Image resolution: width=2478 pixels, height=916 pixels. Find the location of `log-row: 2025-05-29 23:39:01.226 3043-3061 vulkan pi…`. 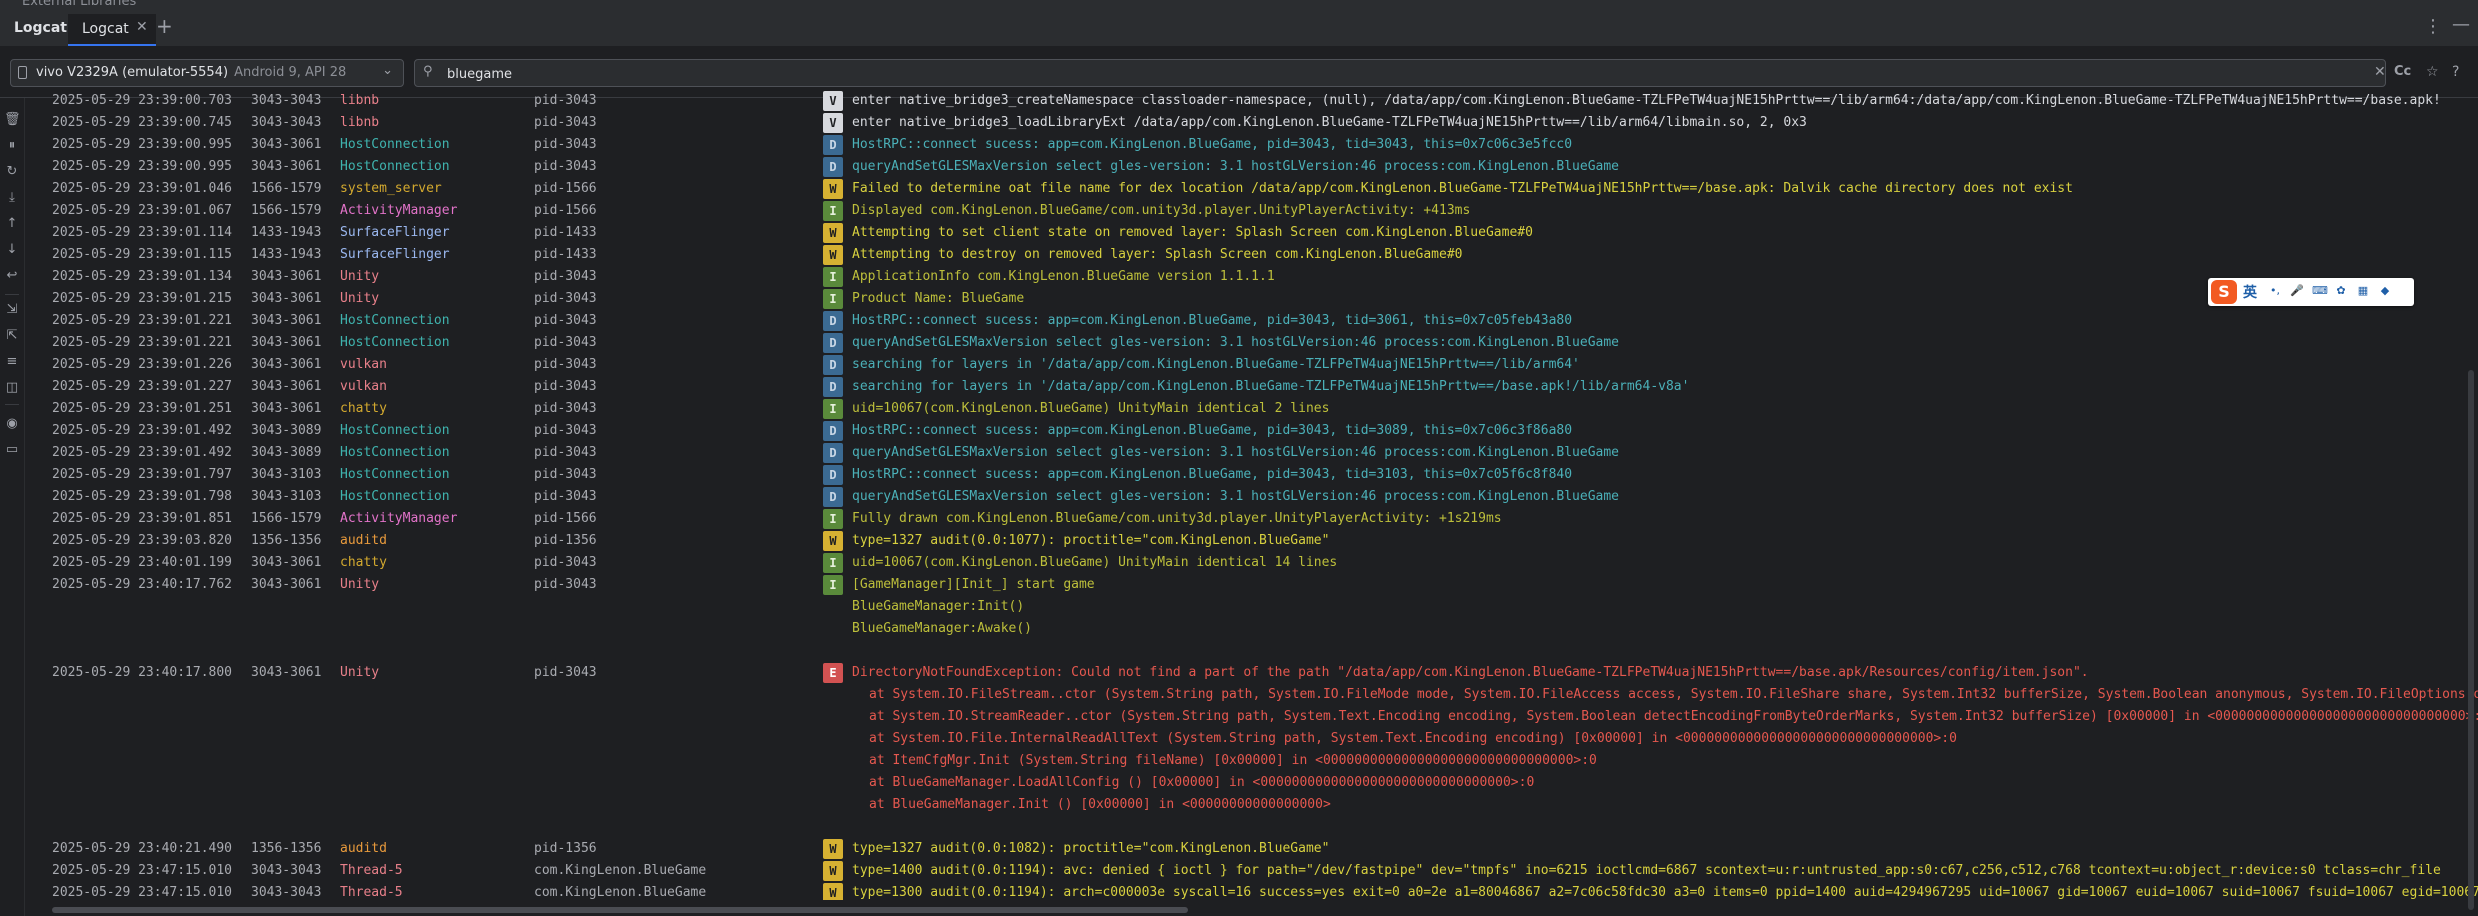

log-row: 2025-05-29 23:39:01.226 3043-3061 vulkan pi… is located at coordinates (1252, 365).